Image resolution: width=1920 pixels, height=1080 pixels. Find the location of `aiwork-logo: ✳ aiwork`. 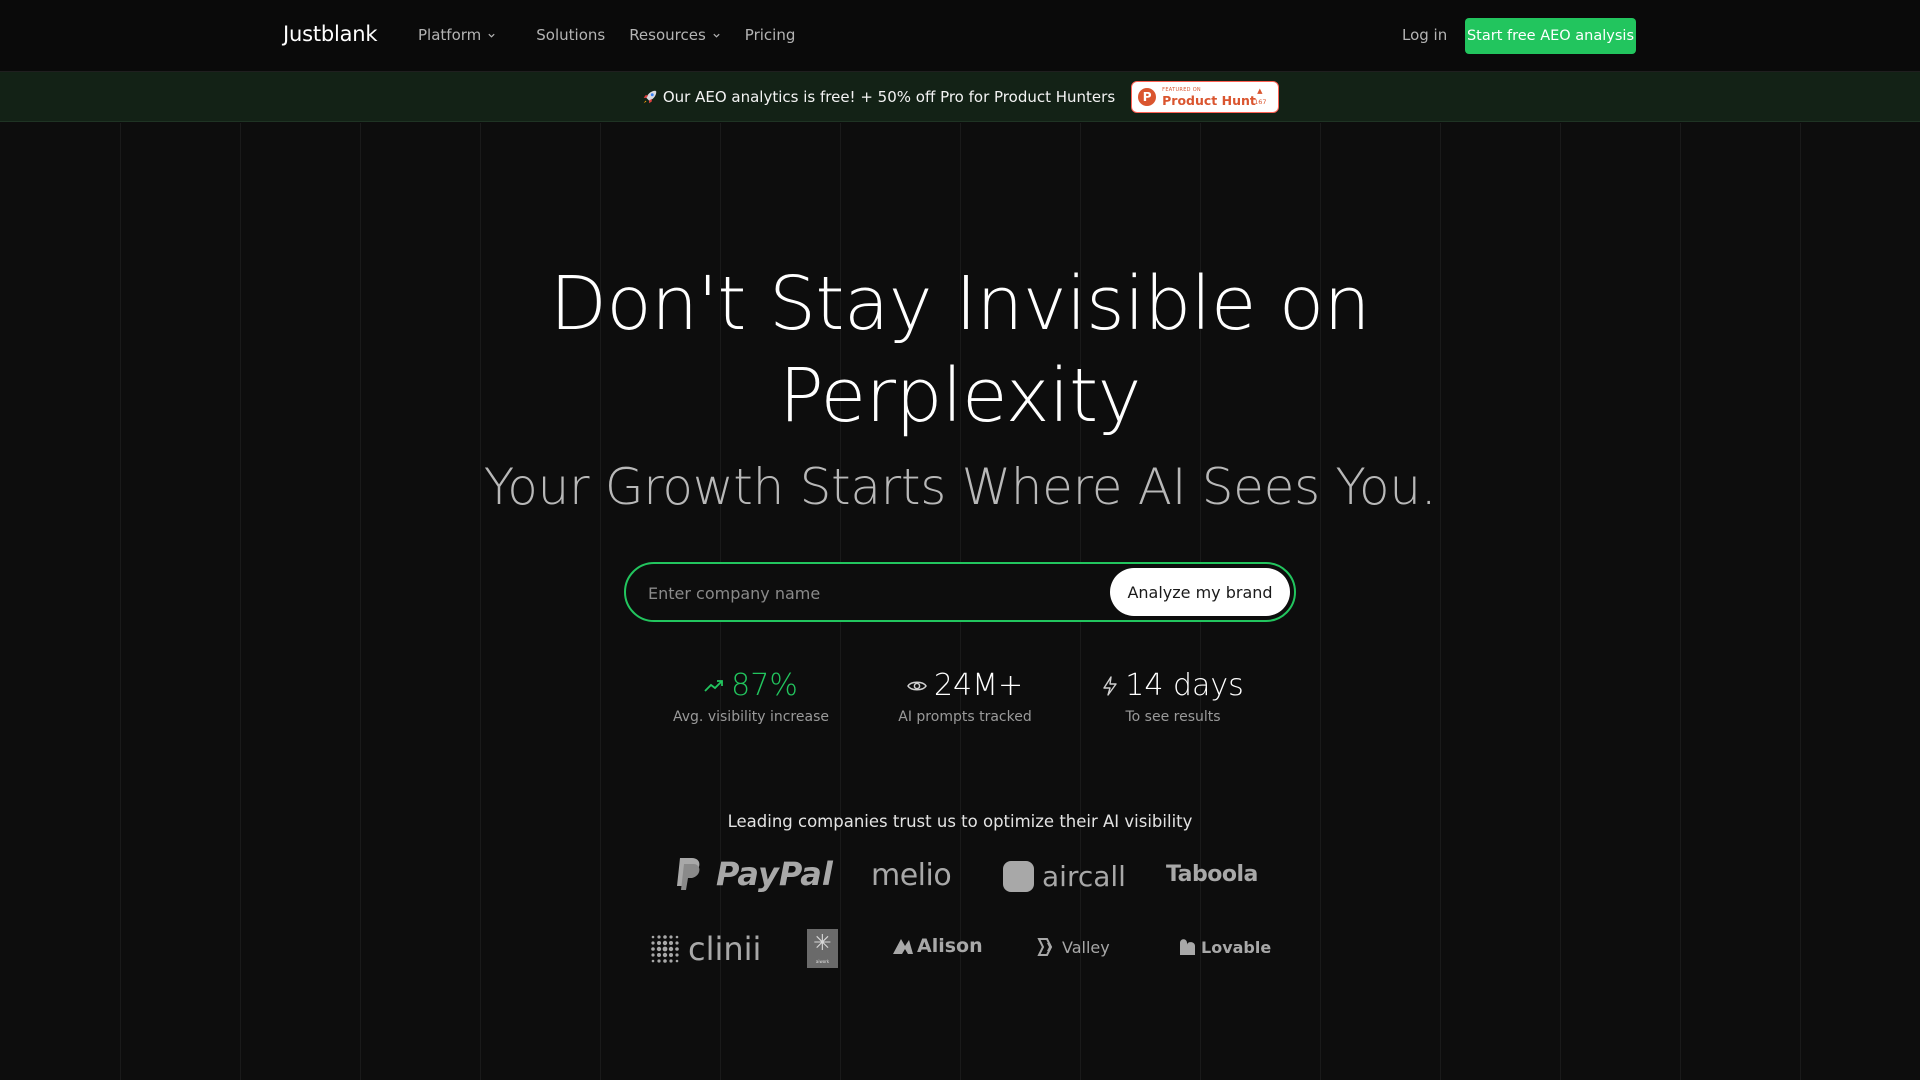

aiwork-logo: ✳ aiwork is located at coordinates (822, 948).